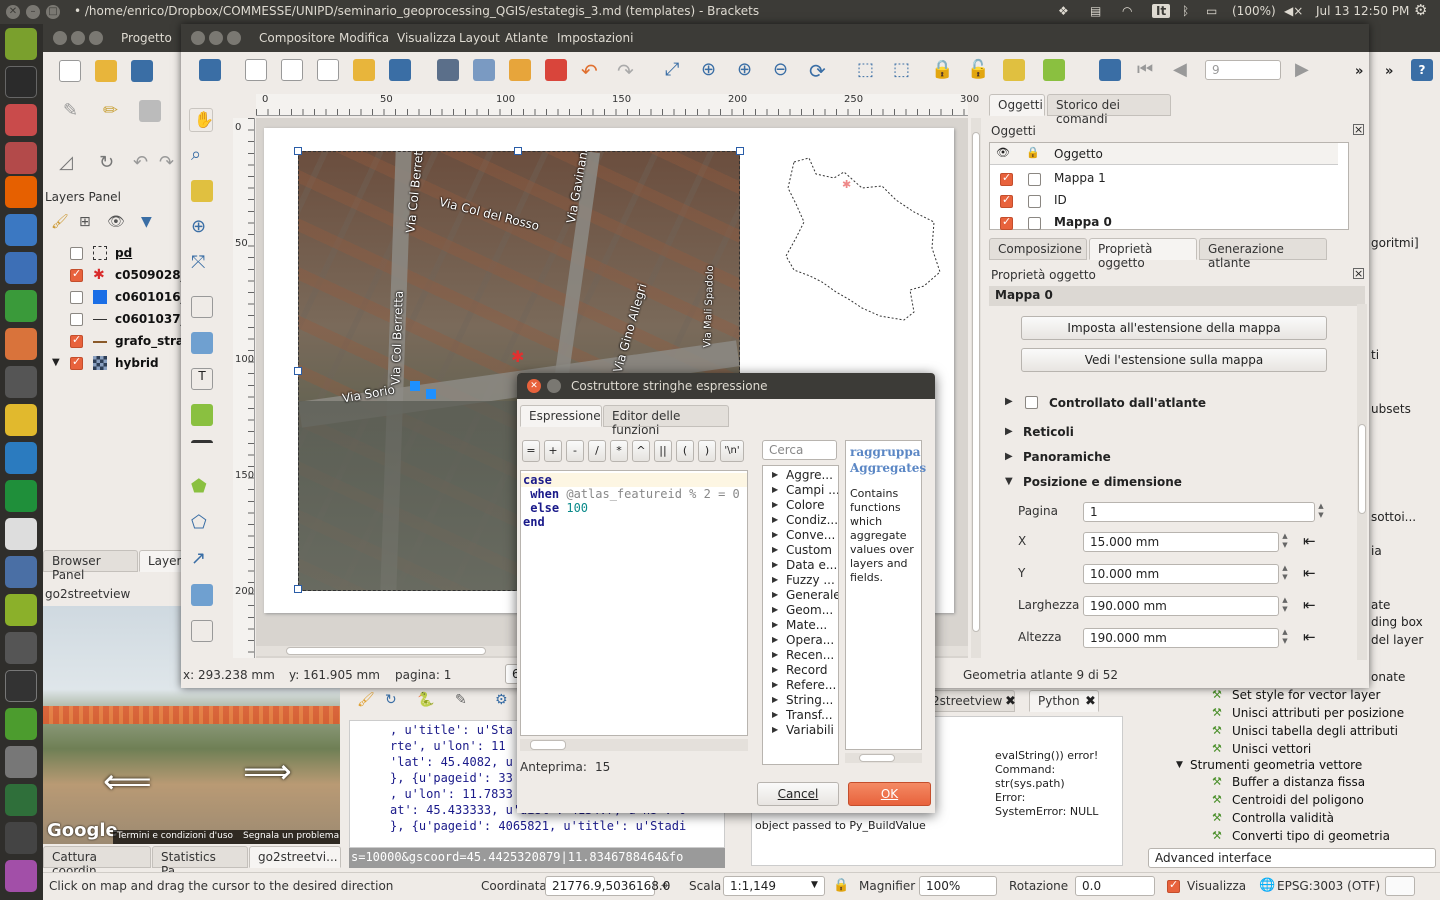  Describe the element at coordinates (1362, 469) in the screenshot. I see `scroll-thumb` at that location.